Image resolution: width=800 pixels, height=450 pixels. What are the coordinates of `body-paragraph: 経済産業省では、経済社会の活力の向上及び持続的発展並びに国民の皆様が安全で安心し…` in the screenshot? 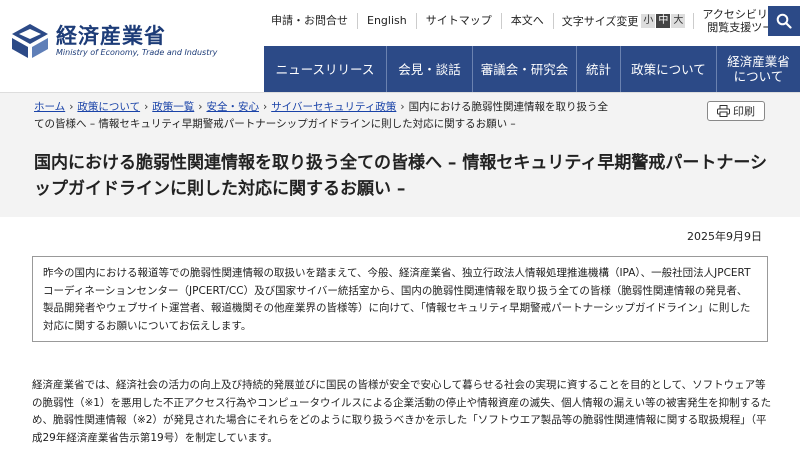 It's located at (402, 412).